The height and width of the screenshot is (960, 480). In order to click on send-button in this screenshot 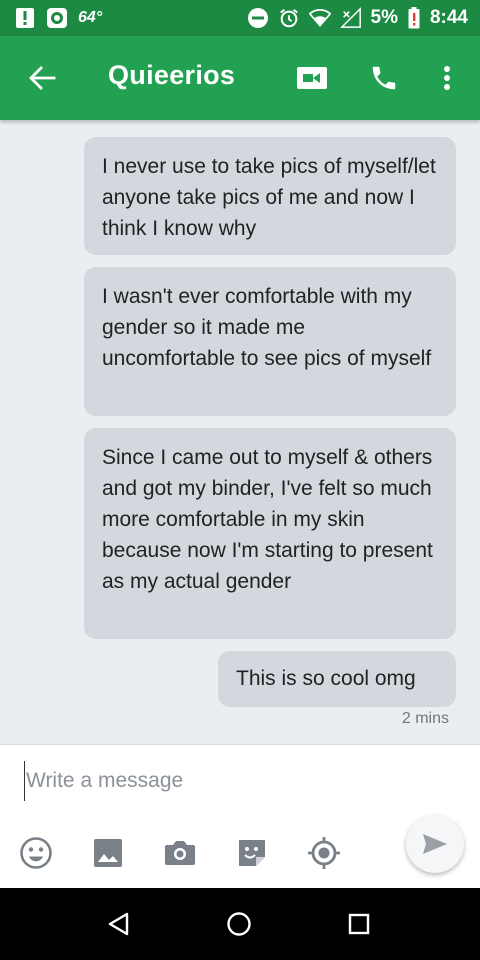, I will do `click(435, 844)`.